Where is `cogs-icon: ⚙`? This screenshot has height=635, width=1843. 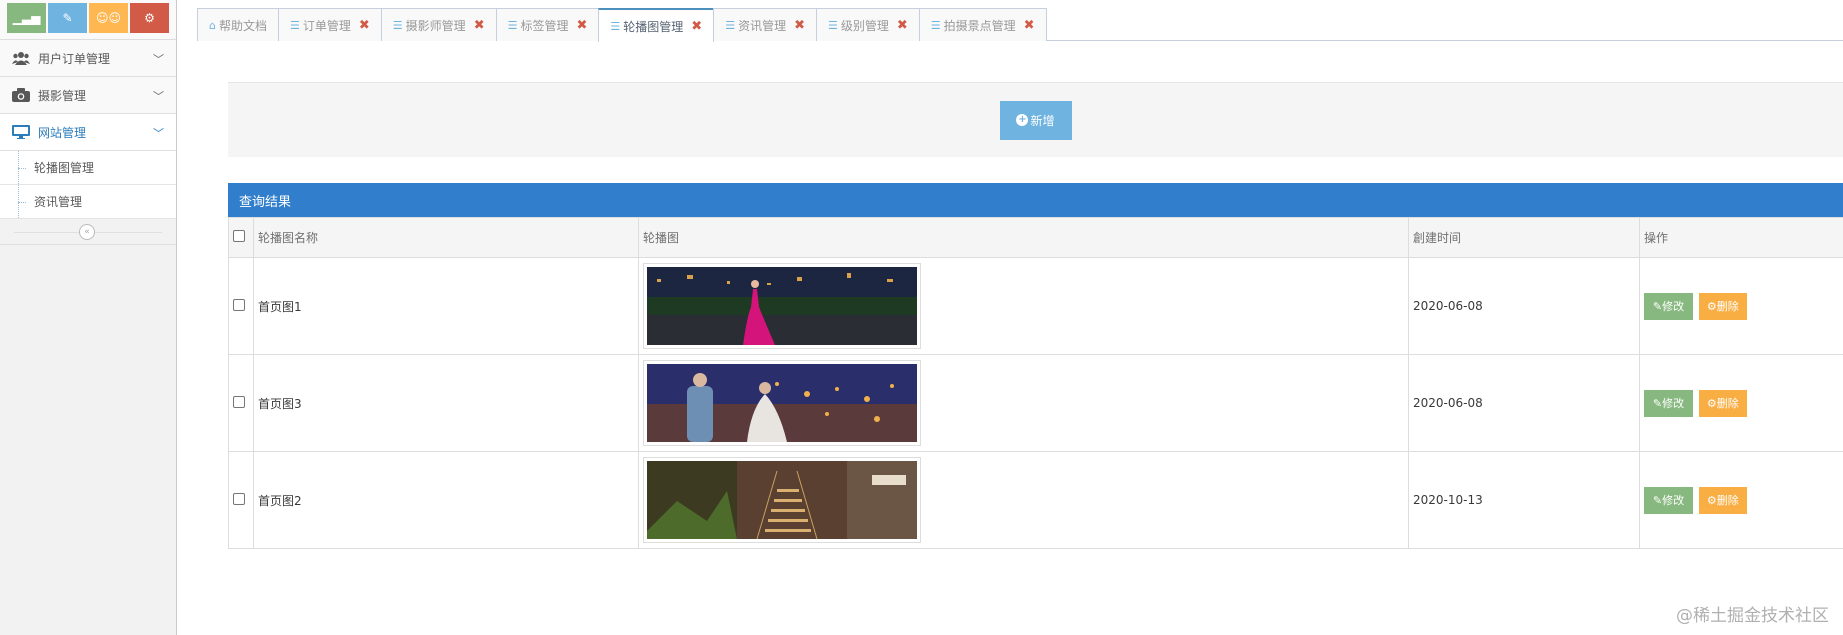
cogs-icon: ⚙ is located at coordinates (149, 18).